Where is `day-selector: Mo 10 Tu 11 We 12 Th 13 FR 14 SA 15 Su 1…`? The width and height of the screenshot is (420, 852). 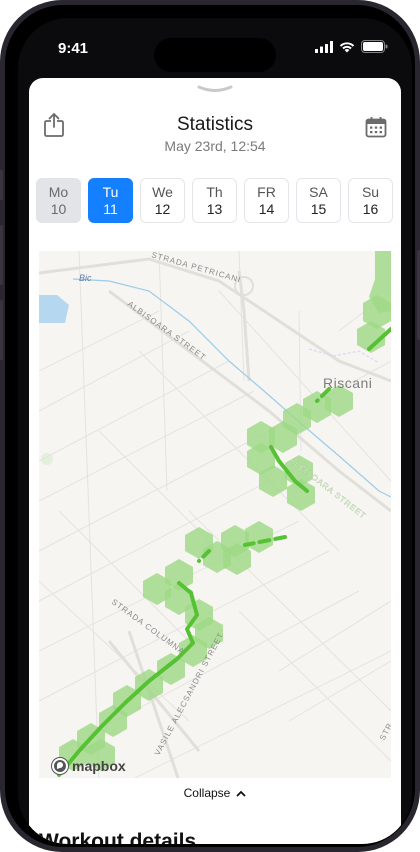
day-selector: Mo 10 Tu 11 We 12 Th 13 FR 14 SA 15 Su 1… is located at coordinates (214, 200).